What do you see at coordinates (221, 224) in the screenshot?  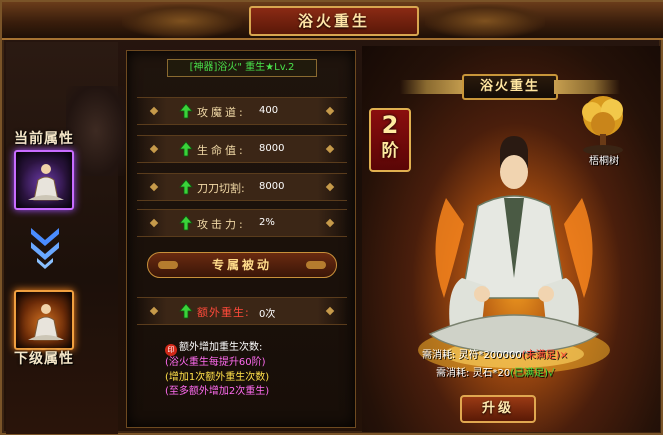 I see `attribute-label: 攻击力:` at bounding box center [221, 224].